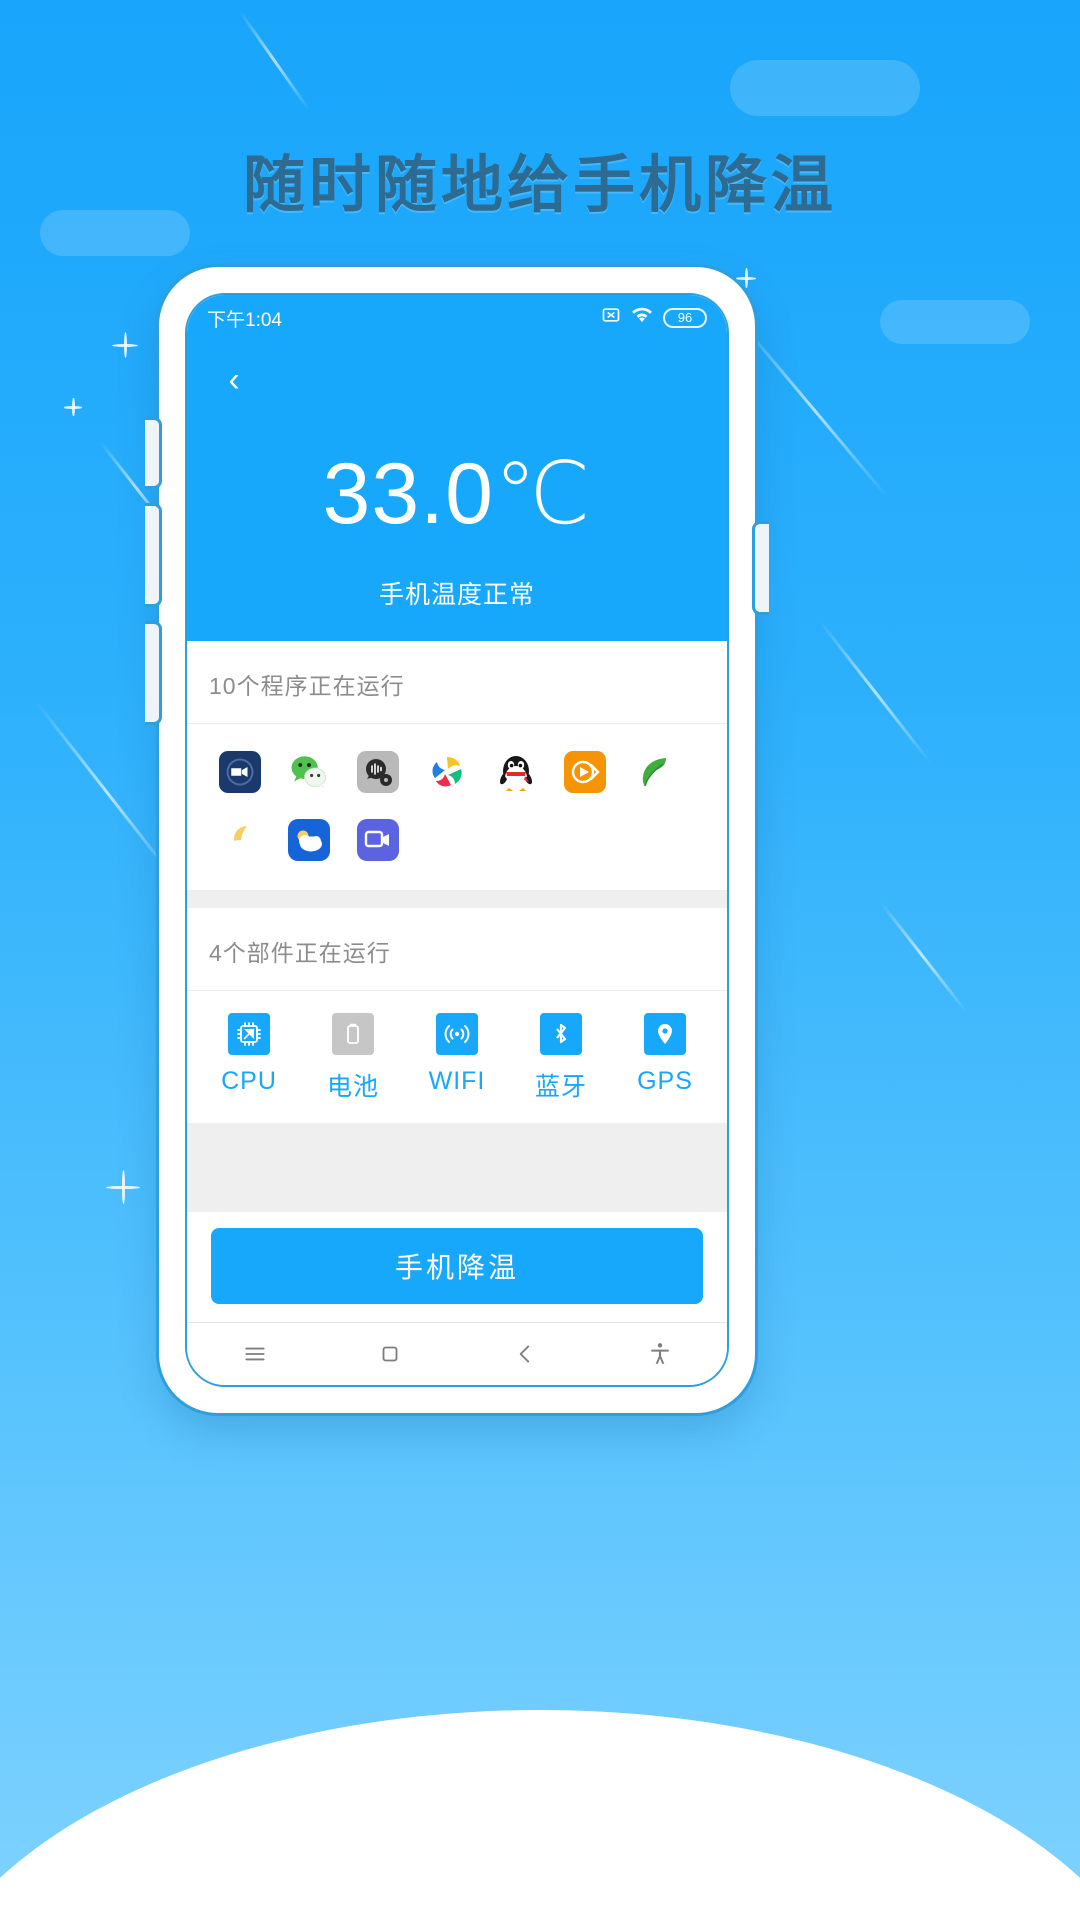 Image resolution: width=1080 pixels, height=1920 pixels. Describe the element at coordinates (539, 185) in the screenshot. I see `page-title: 随时随地给手机降温` at that location.